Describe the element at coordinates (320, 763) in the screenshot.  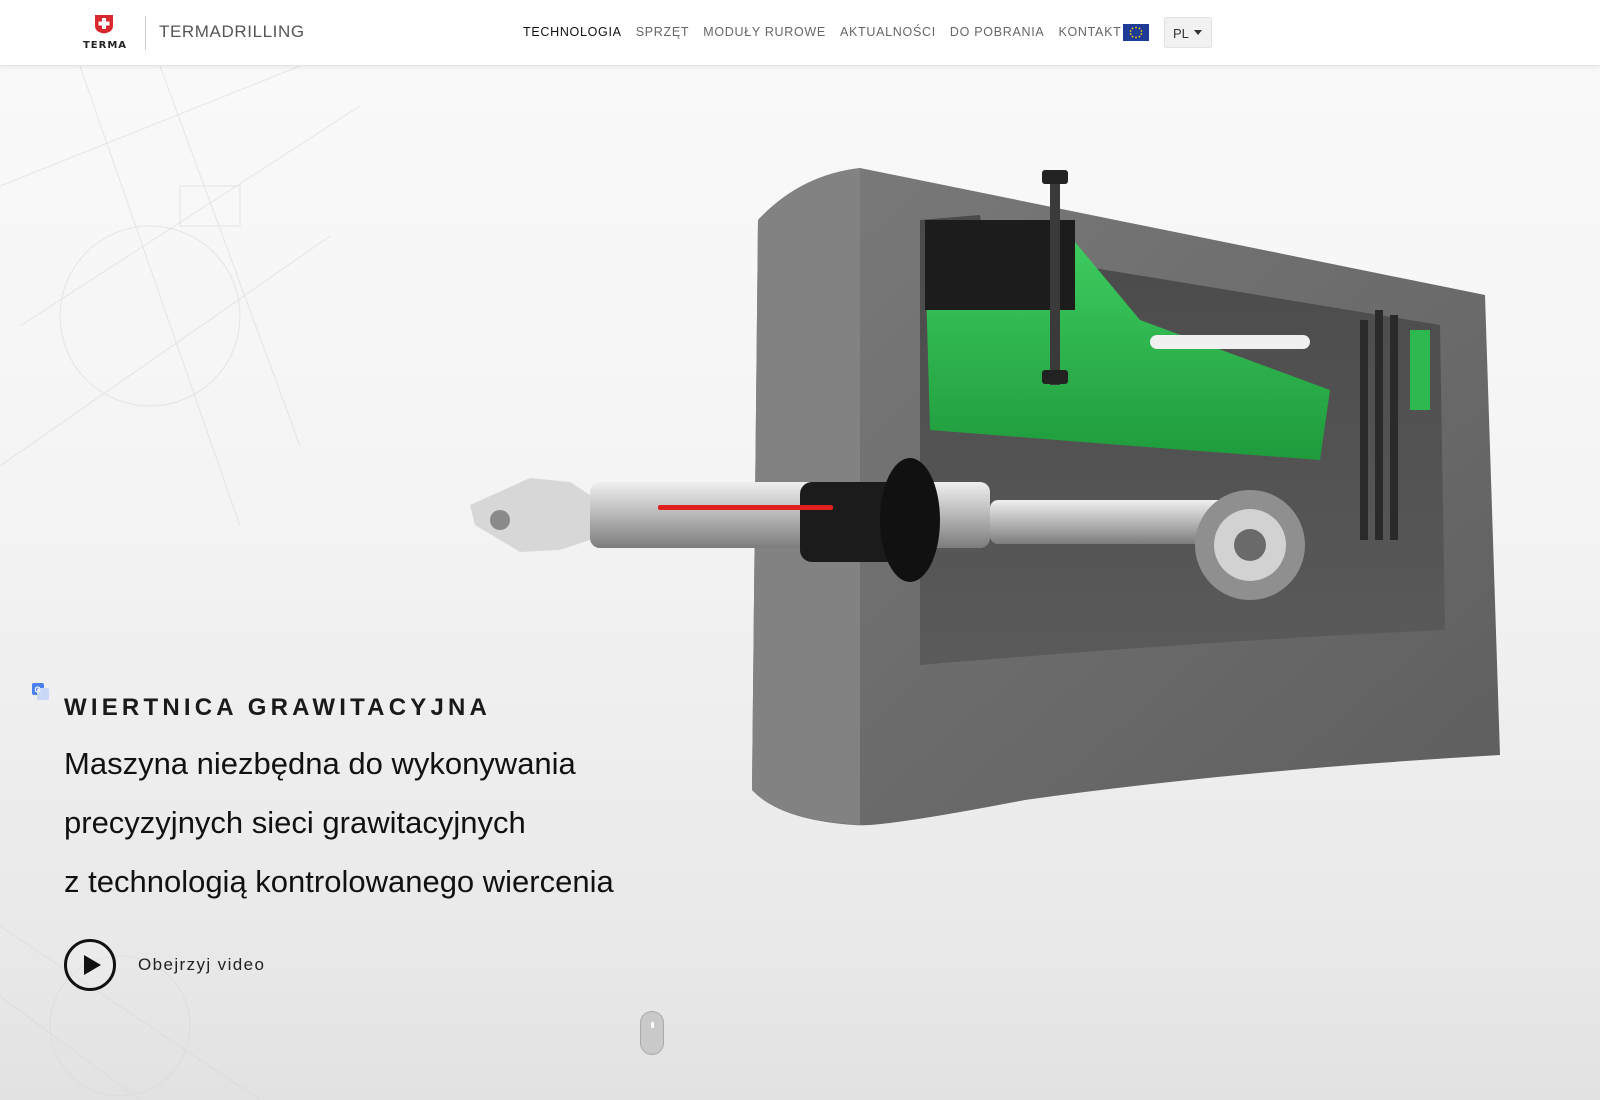
I see `hero-line-1: Maszyna niezbędna do wykonywania` at that location.